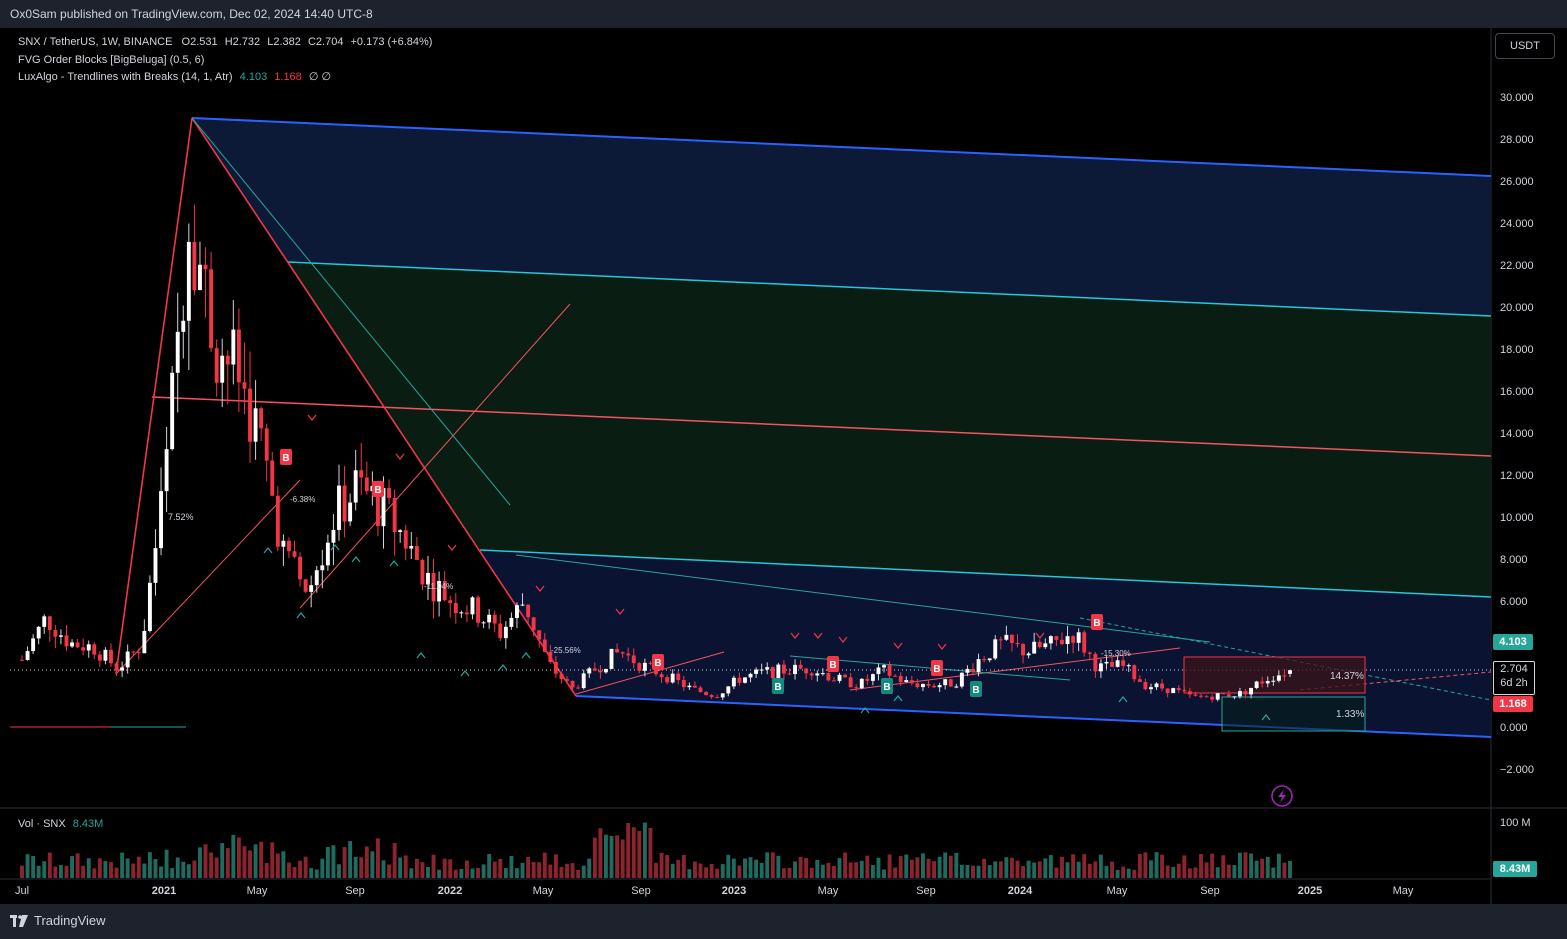  I want to click on up-chevron-icon, so click(301, 615).